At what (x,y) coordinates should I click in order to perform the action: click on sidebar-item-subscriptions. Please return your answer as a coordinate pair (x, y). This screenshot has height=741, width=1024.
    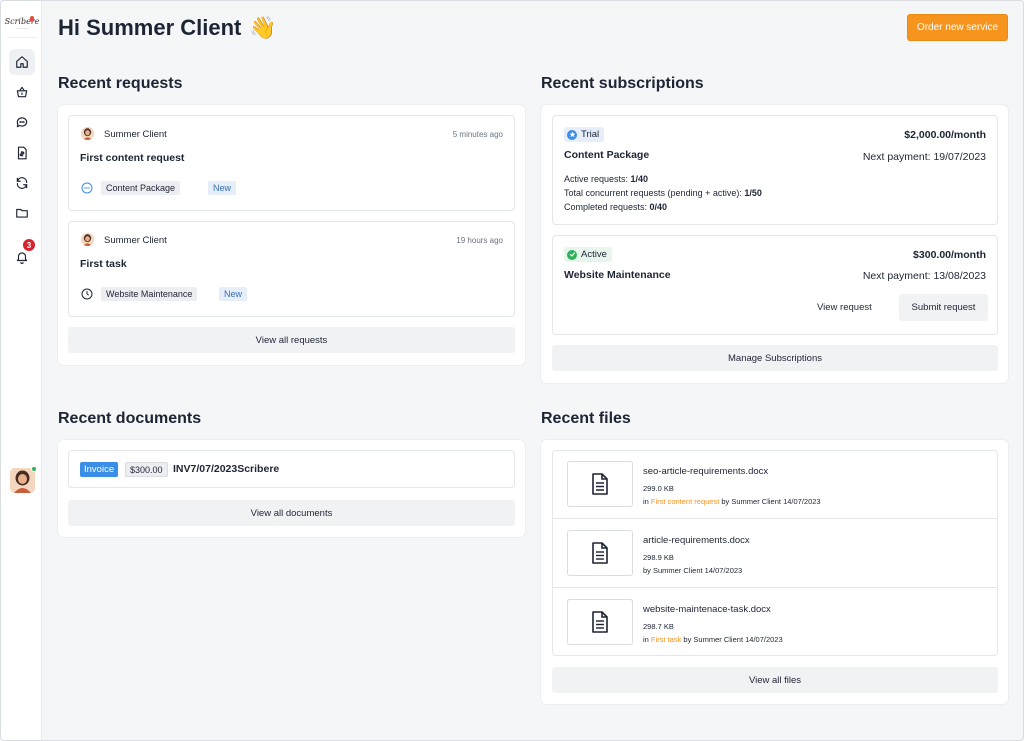
    Looking at the image, I should click on (22, 183).